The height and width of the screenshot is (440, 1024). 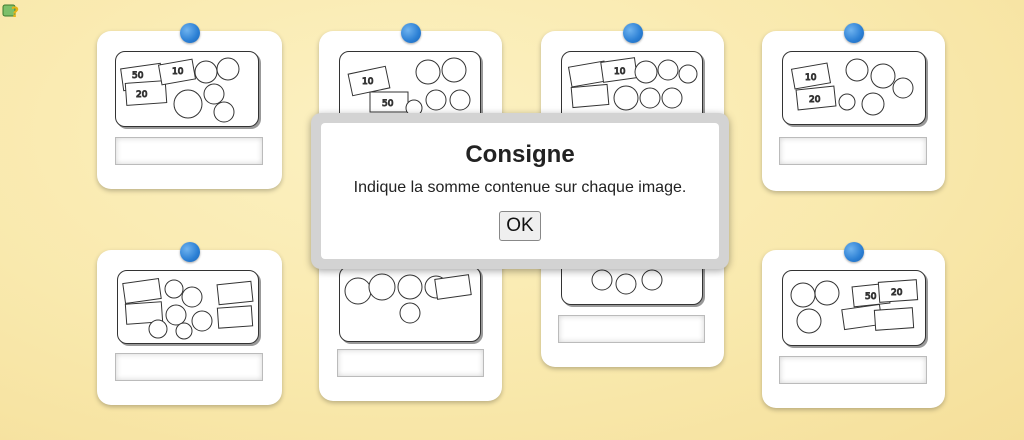 I want to click on dialog-title: Consigne, so click(x=520, y=154).